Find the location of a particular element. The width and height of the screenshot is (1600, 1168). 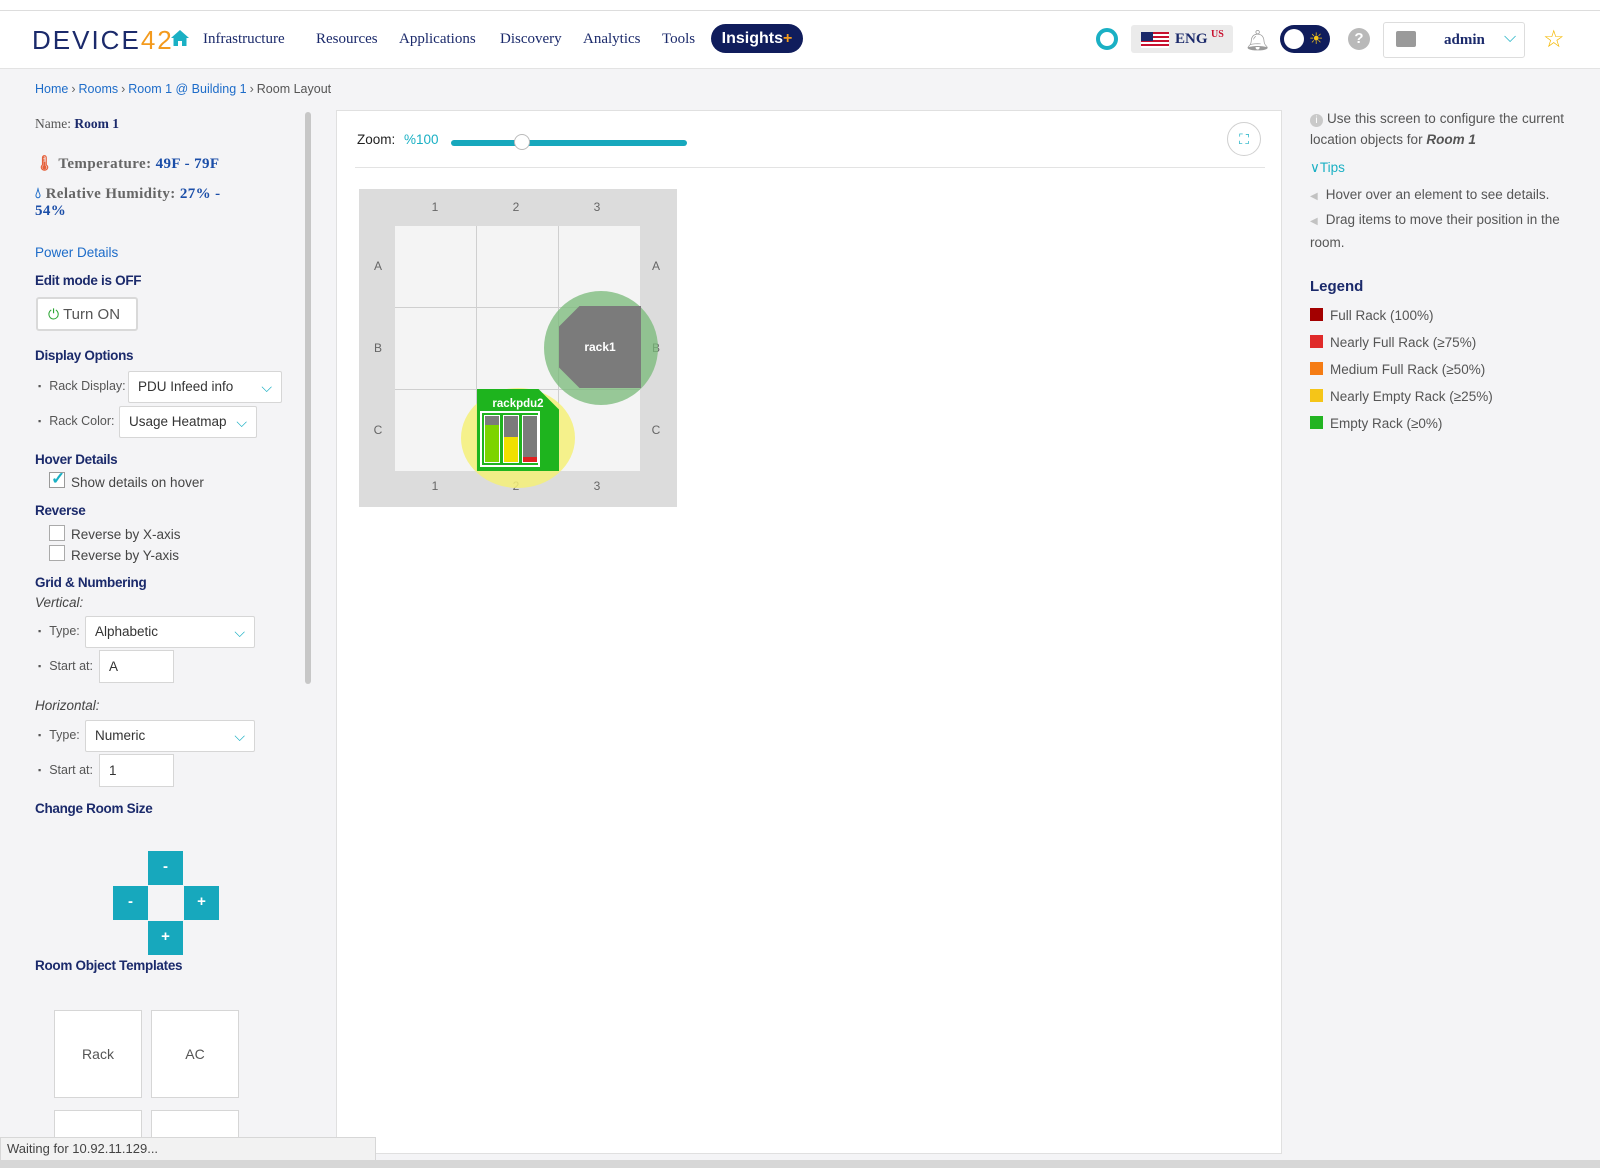

legend-item-nearly-full: Nearly Full Rack (≥75%) is located at coordinates (1393, 342).